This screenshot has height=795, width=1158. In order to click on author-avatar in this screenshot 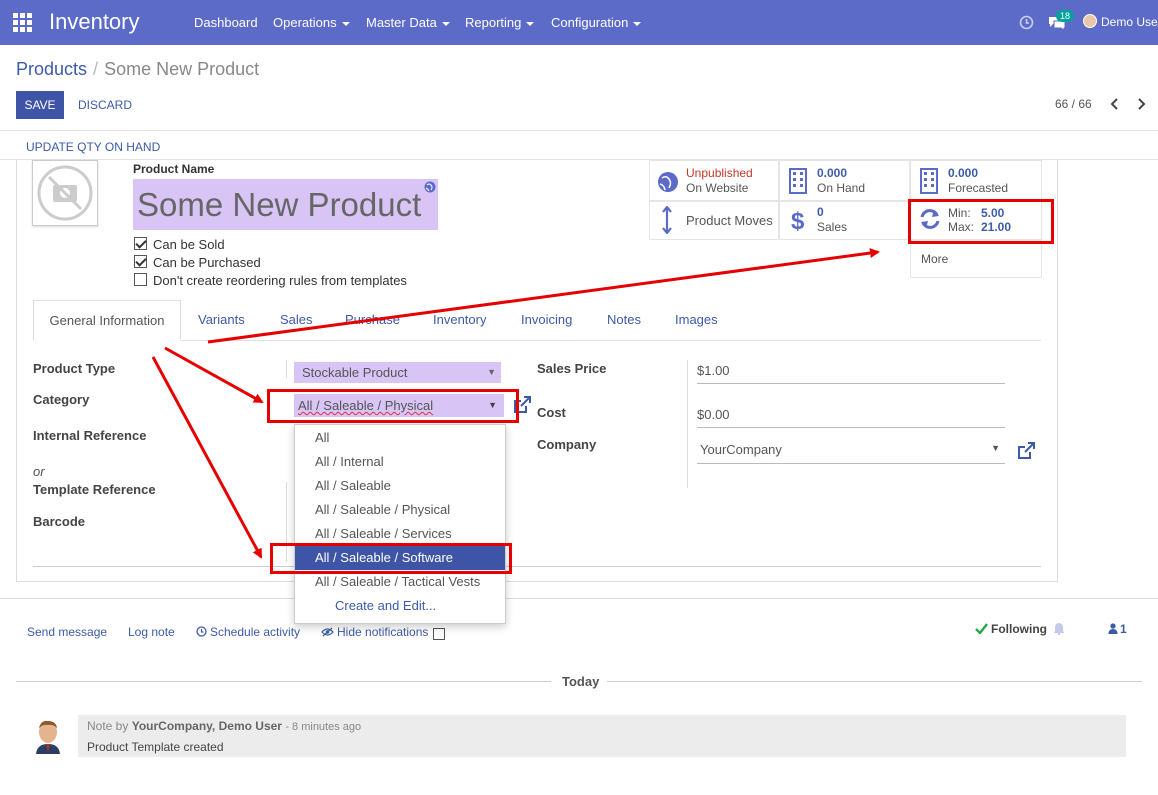, I will do `click(48, 736)`.